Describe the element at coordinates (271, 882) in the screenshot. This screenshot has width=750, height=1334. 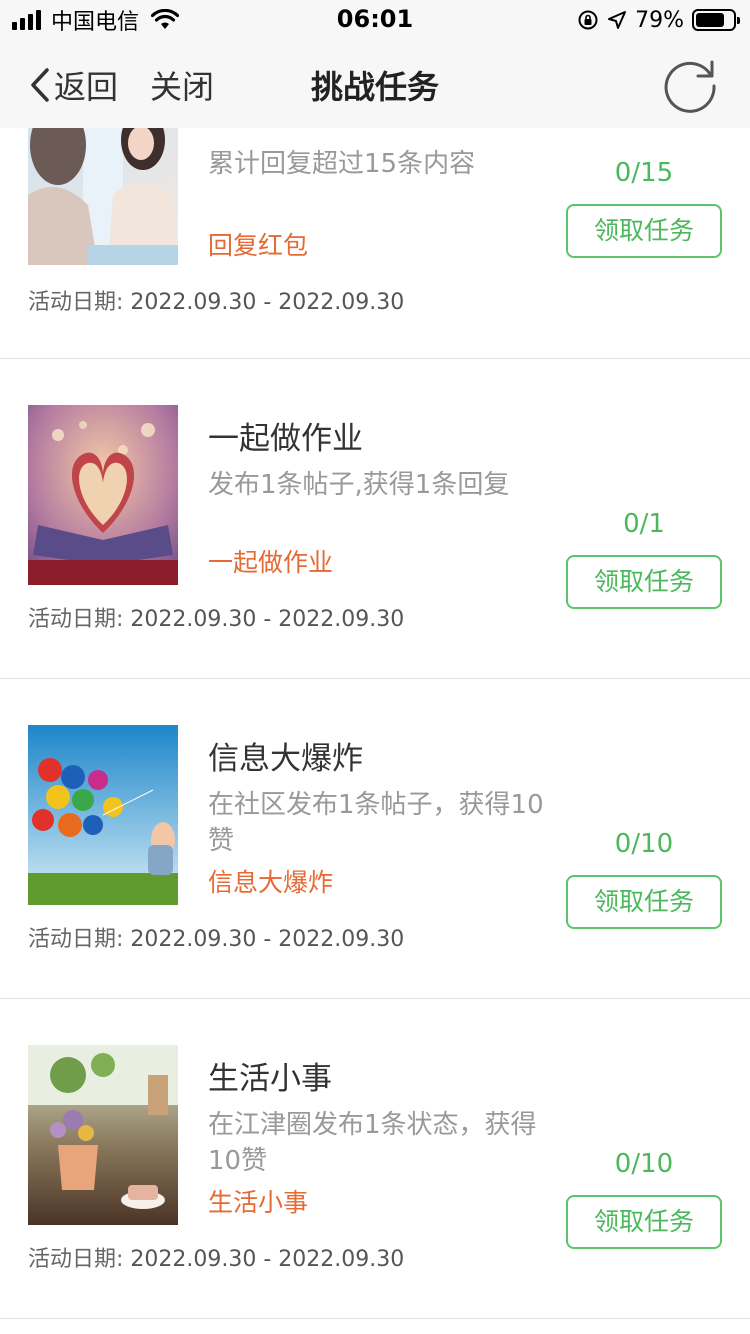
I see `task-reward: 信息大爆炸` at that location.